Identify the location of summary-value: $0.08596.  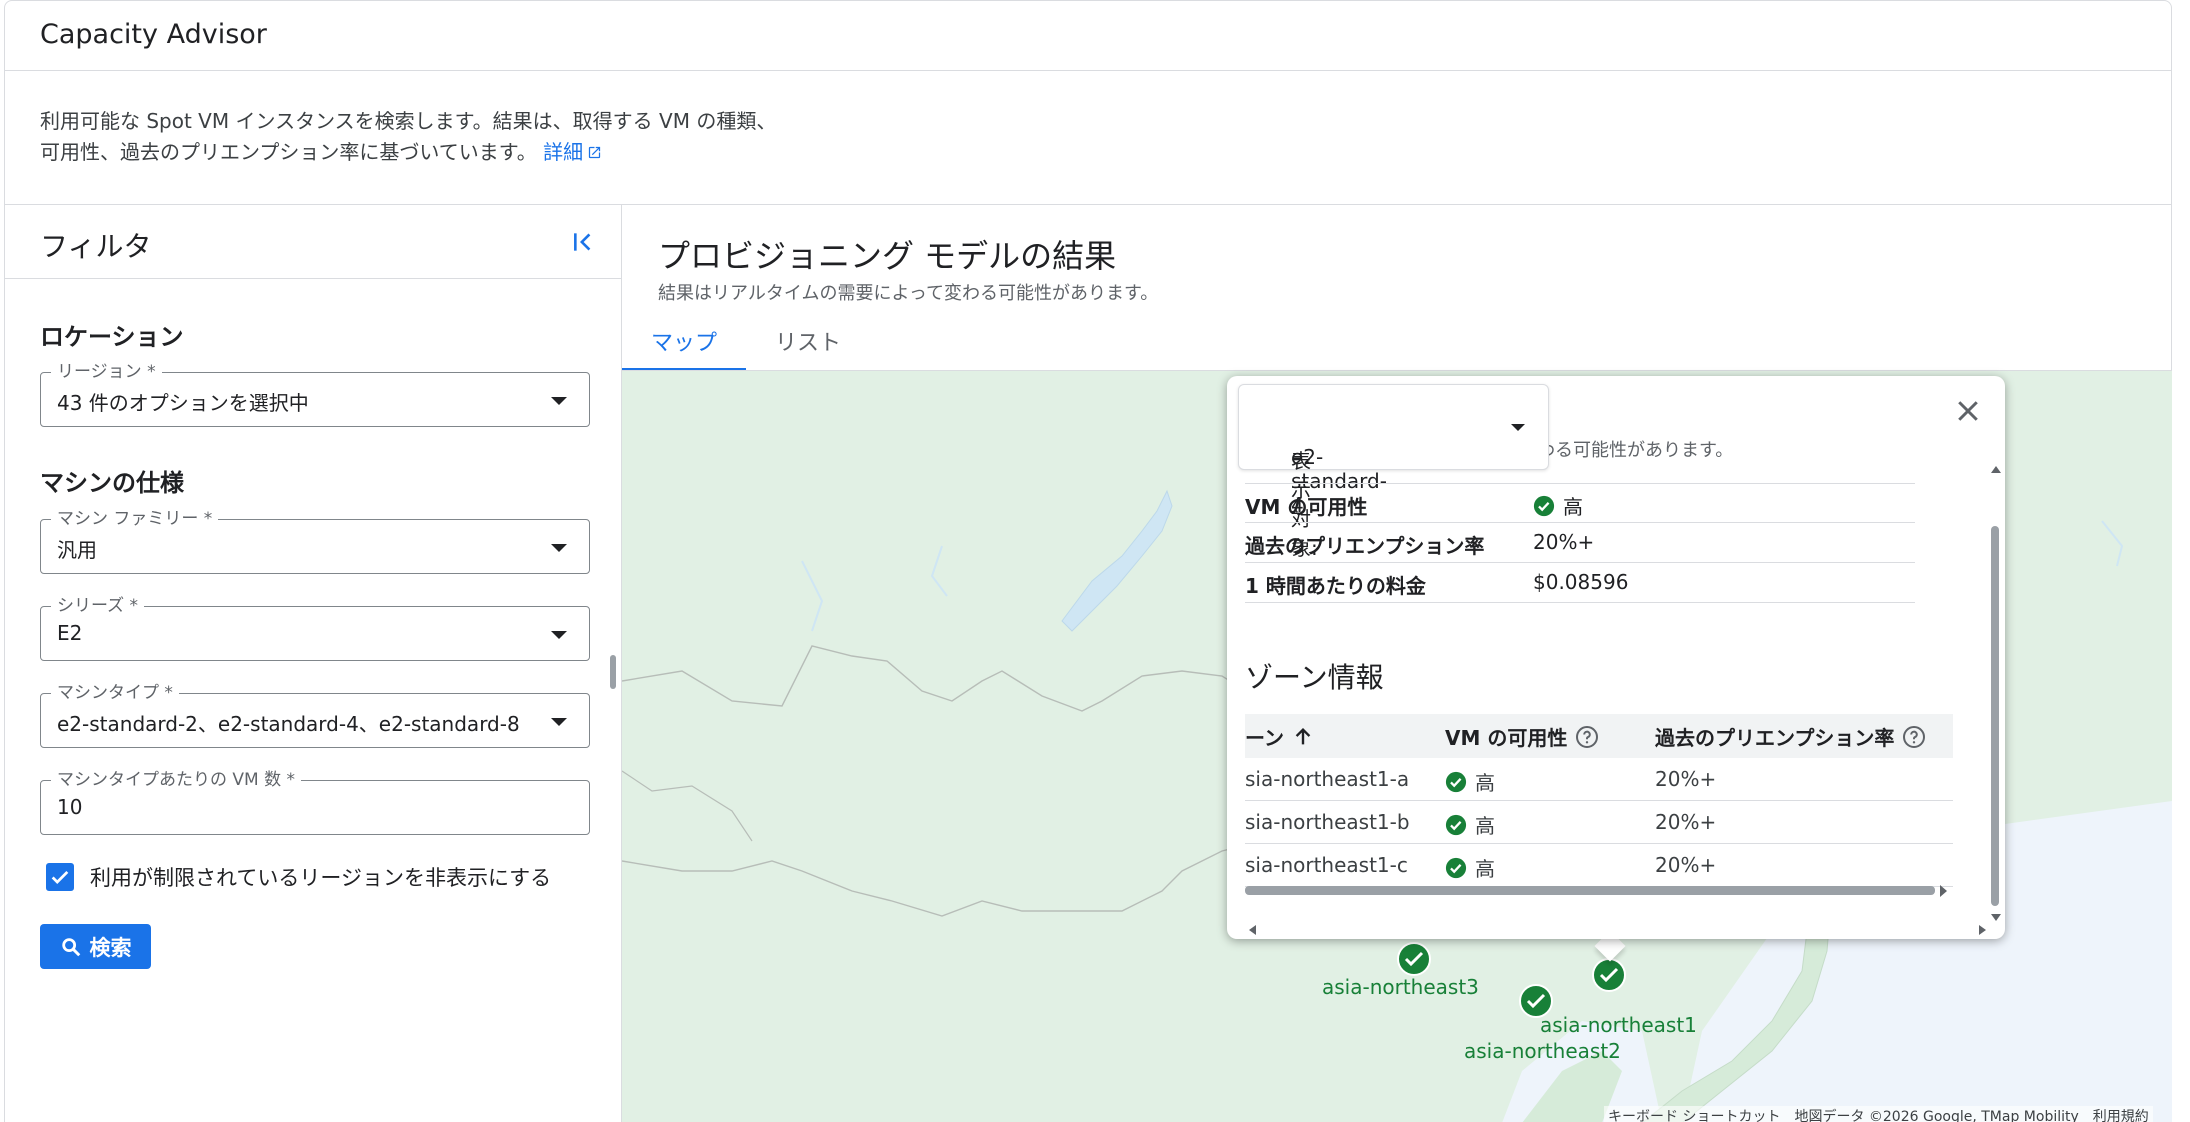
(1581, 582).